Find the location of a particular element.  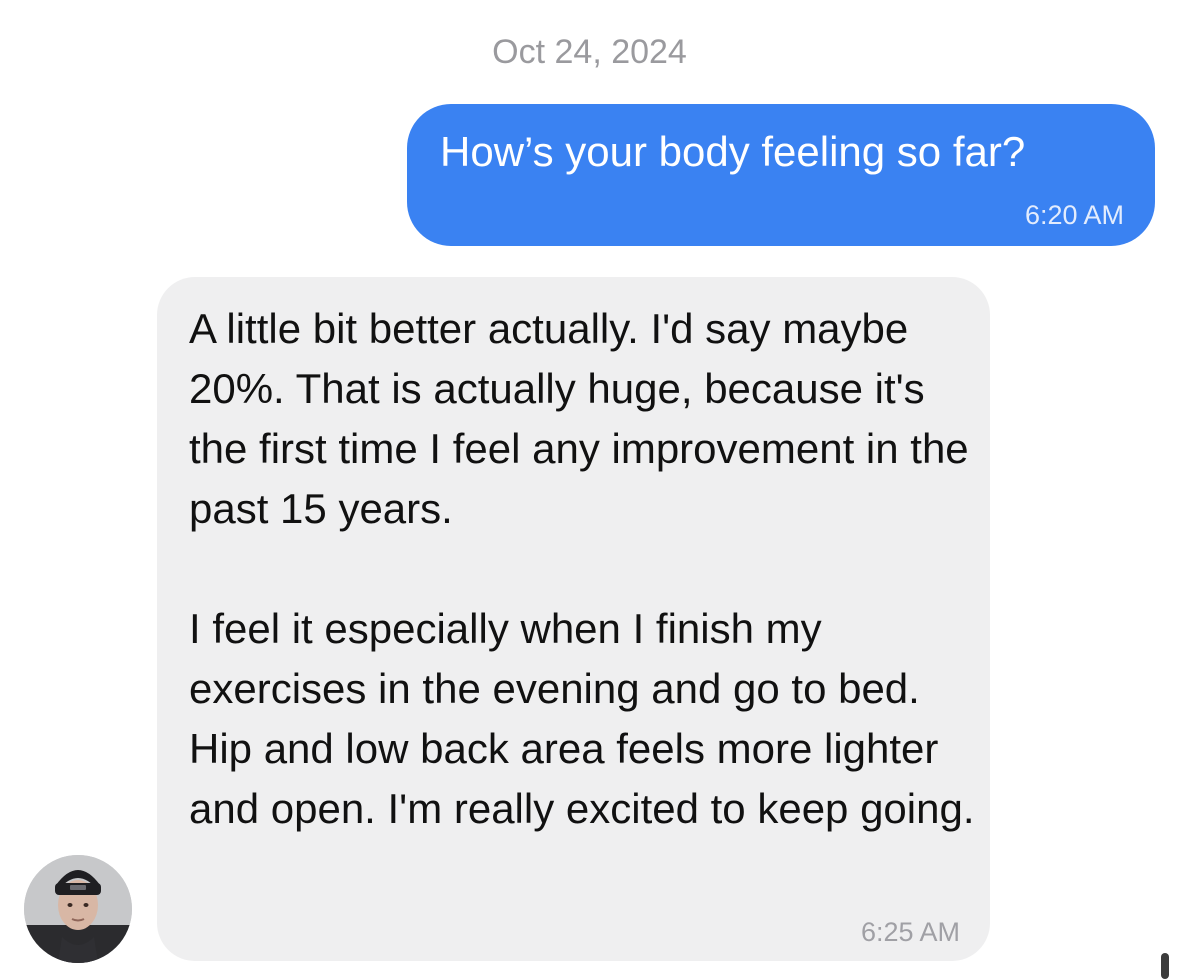

contact-avatar is located at coordinates (78, 909).